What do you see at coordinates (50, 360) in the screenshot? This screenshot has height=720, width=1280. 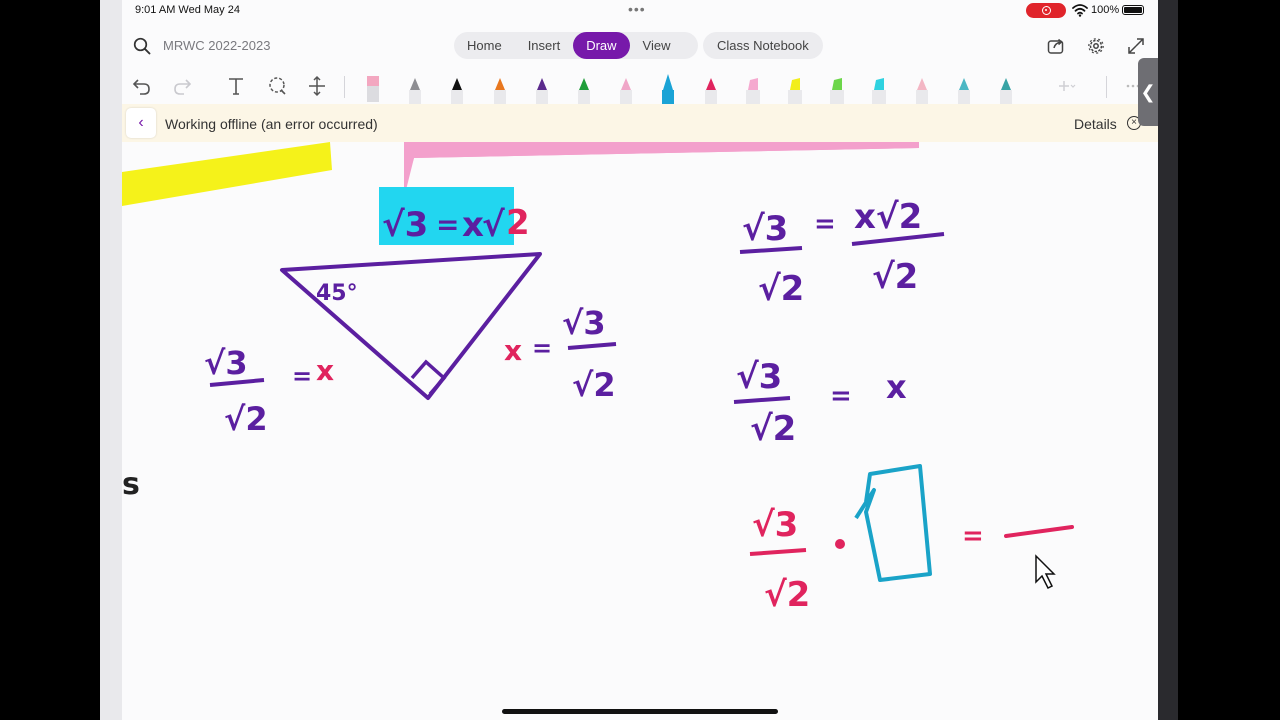 I see `letterbox-left` at bounding box center [50, 360].